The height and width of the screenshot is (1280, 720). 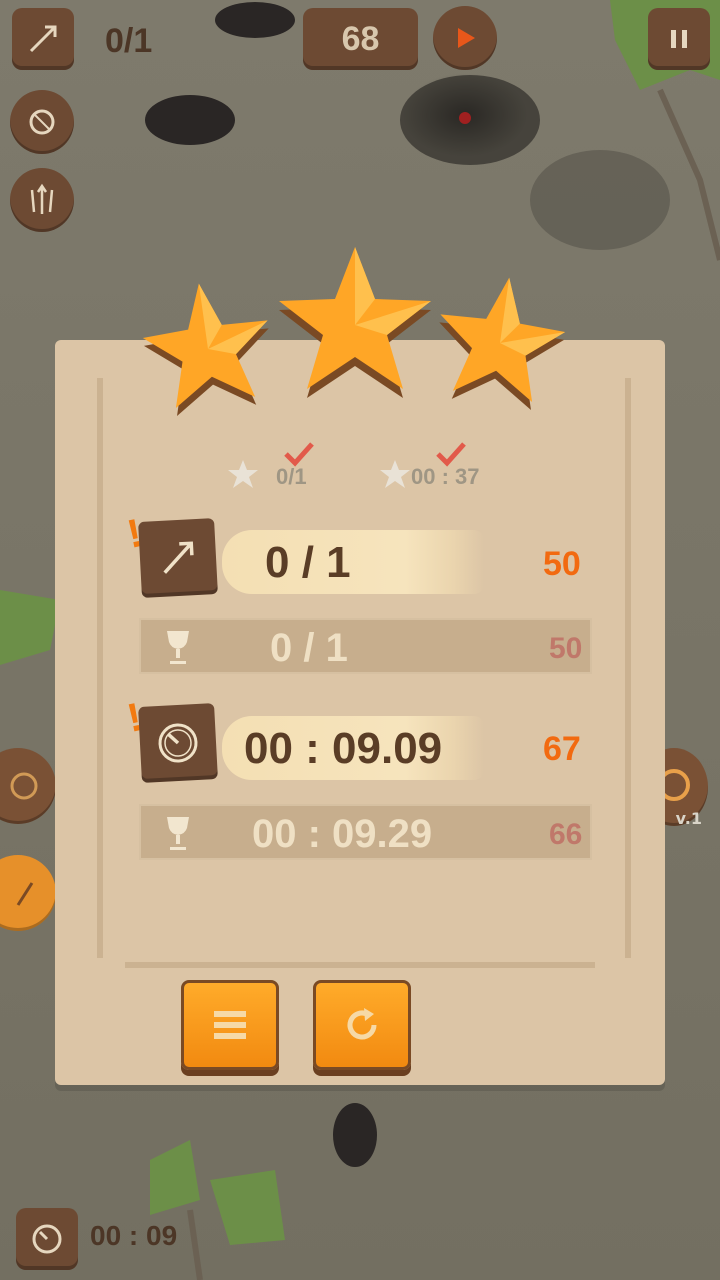 I want to click on restart-icon, so click(x=362, y=1024).